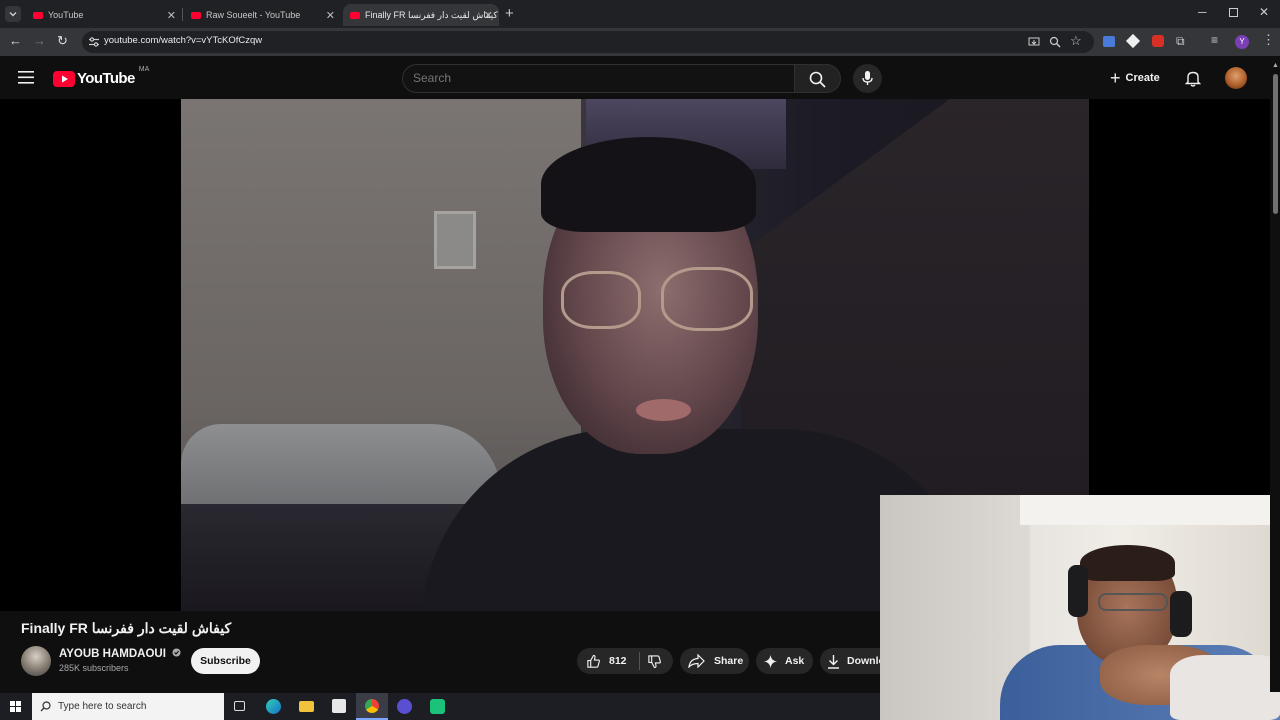 The image size is (1280, 720). Describe the element at coordinates (1242, 42) in the screenshot. I see `profile-avatar-icon: Y` at that location.